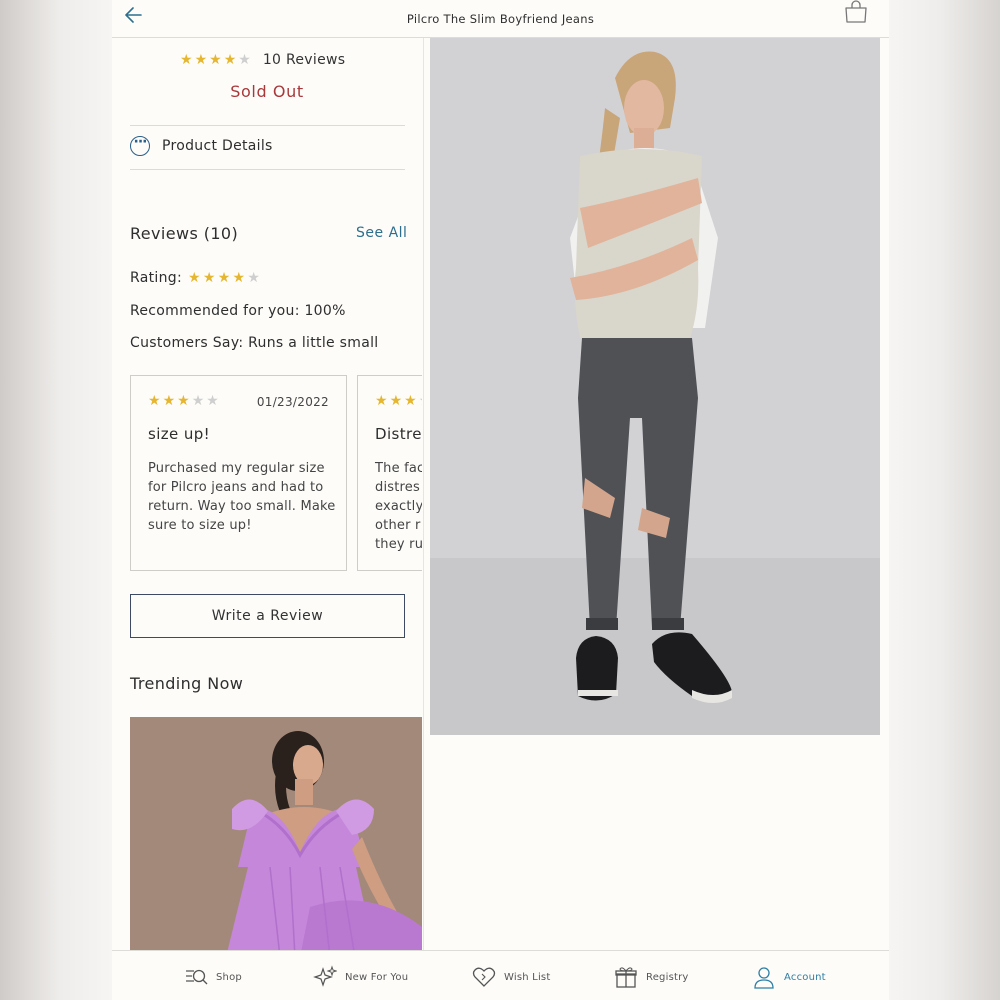 Image resolution: width=1000 pixels, height=1000 pixels. I want to click on rating-label: Rating:, so click(156, 278).